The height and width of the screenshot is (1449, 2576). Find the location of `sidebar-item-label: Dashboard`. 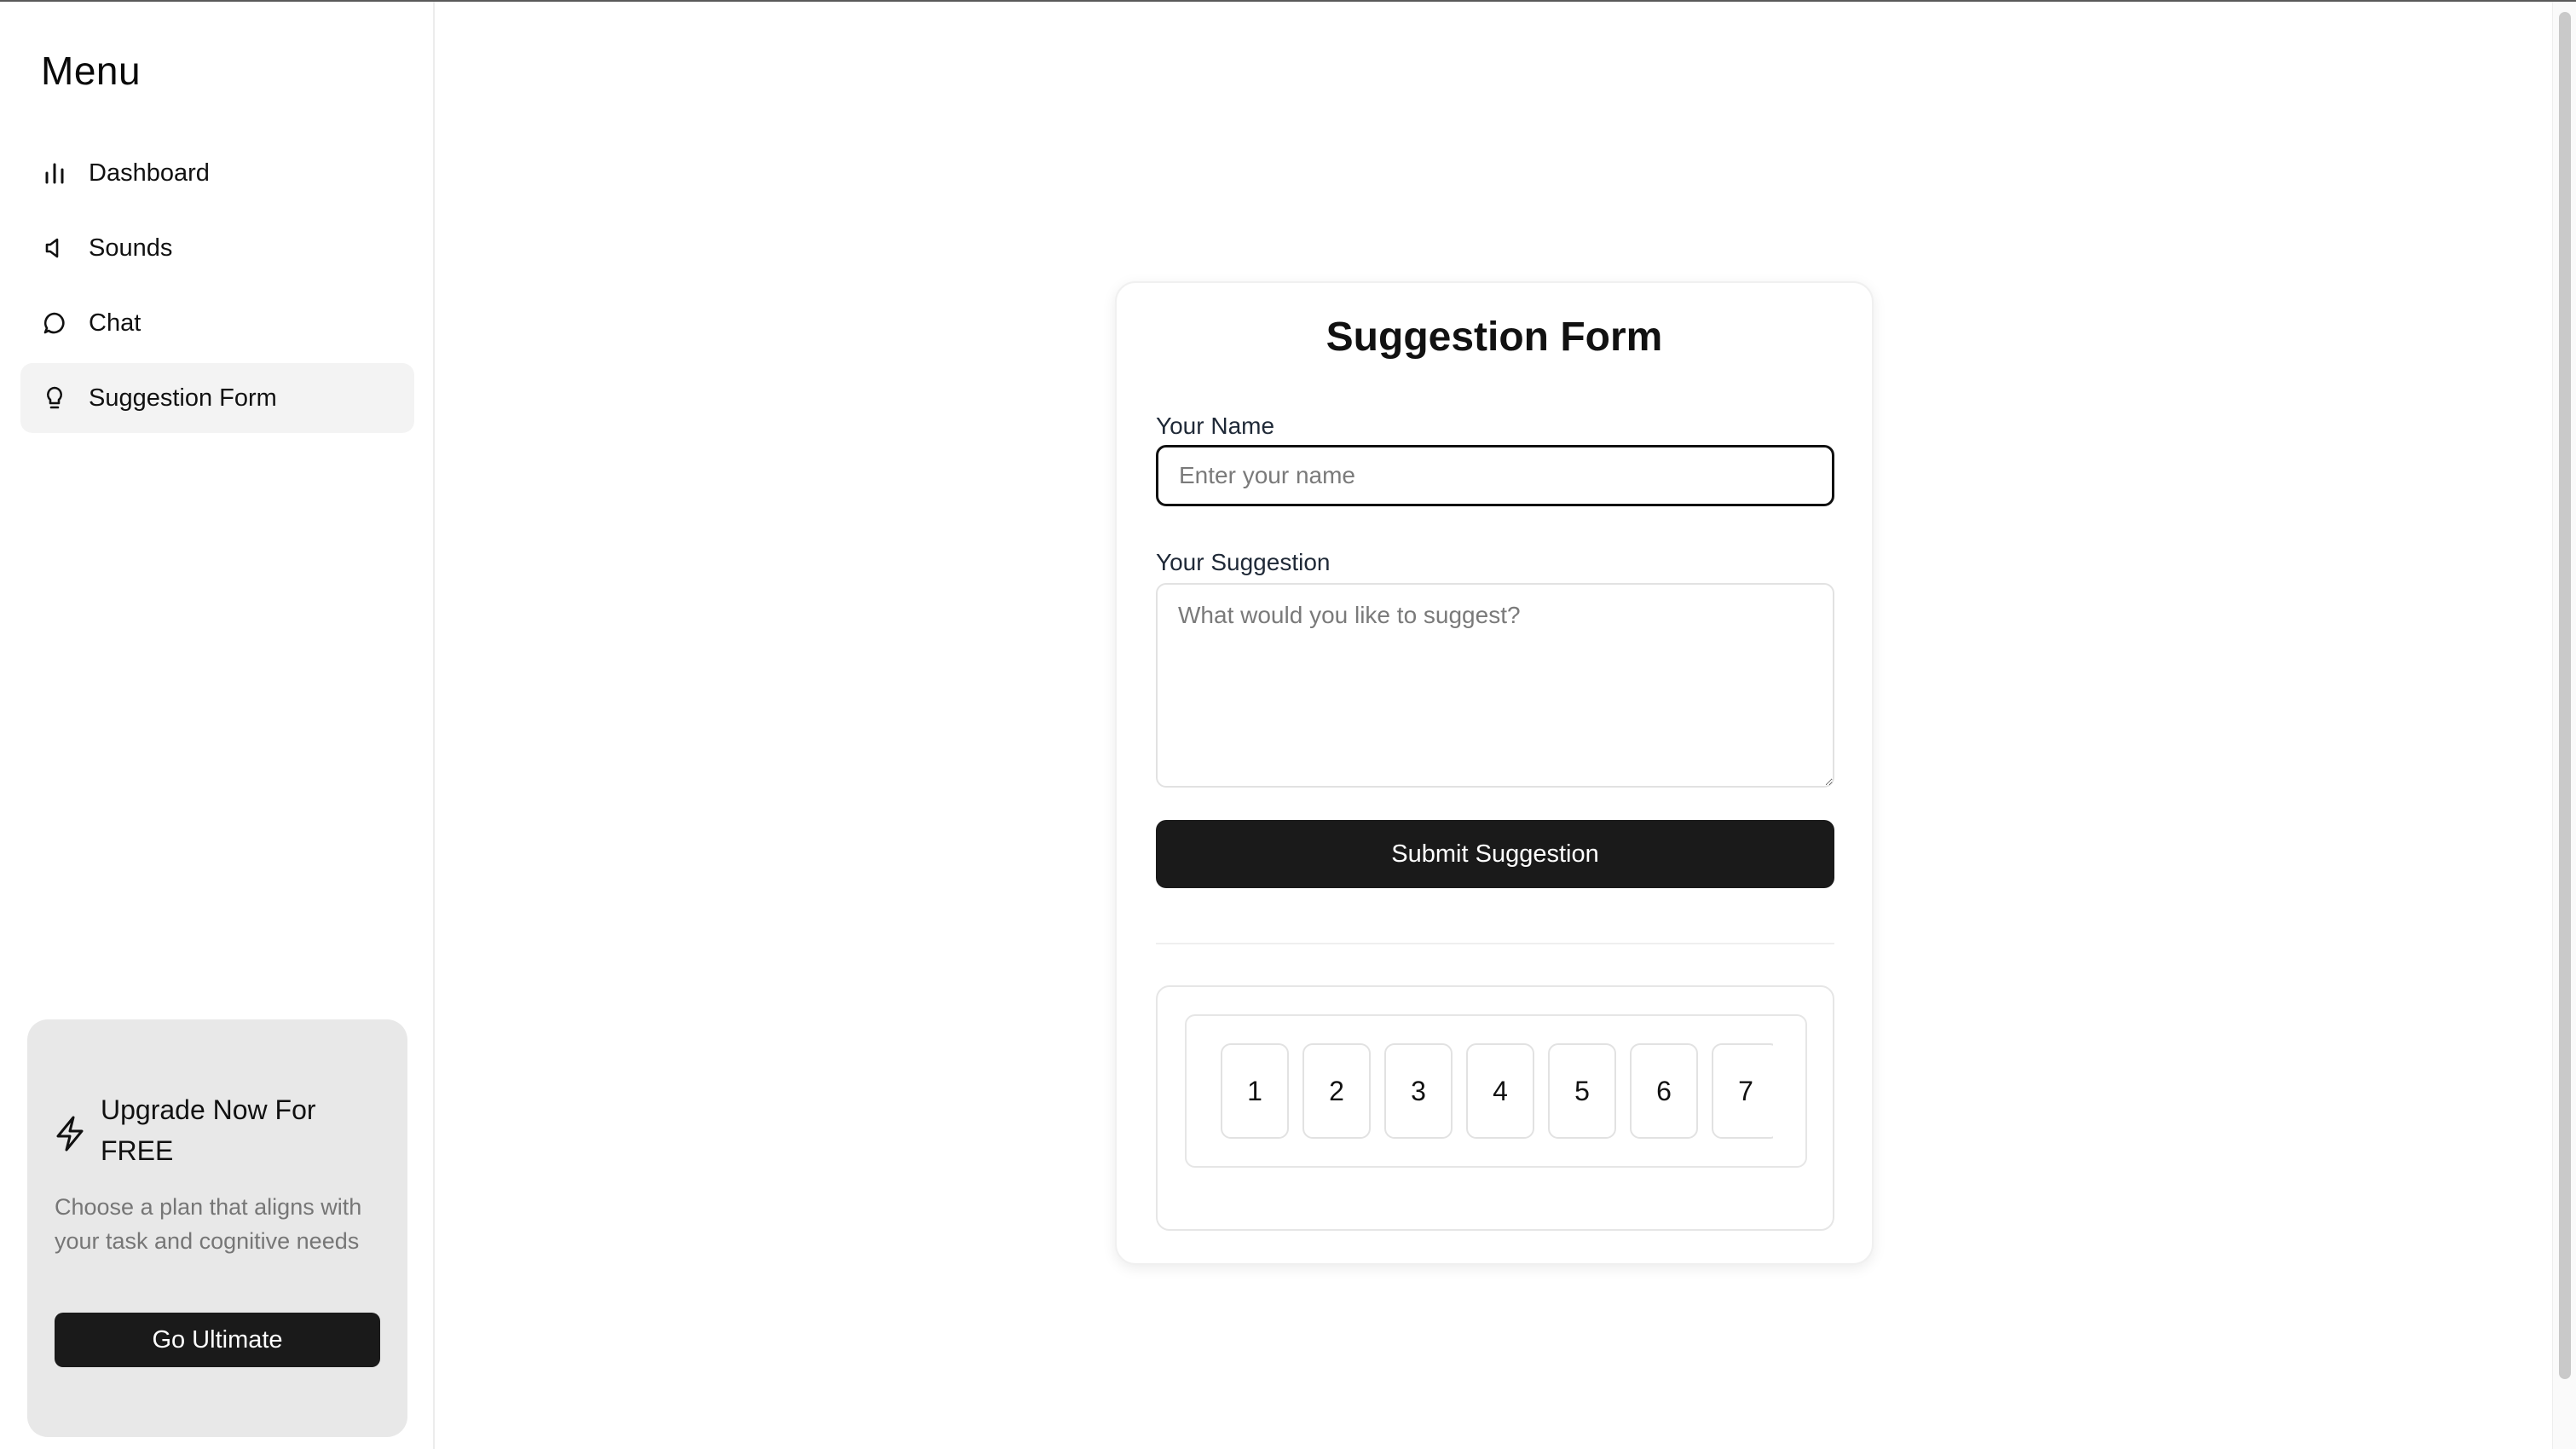

sidebar-item-label: Dashboard is located at coordinates (149, 173).